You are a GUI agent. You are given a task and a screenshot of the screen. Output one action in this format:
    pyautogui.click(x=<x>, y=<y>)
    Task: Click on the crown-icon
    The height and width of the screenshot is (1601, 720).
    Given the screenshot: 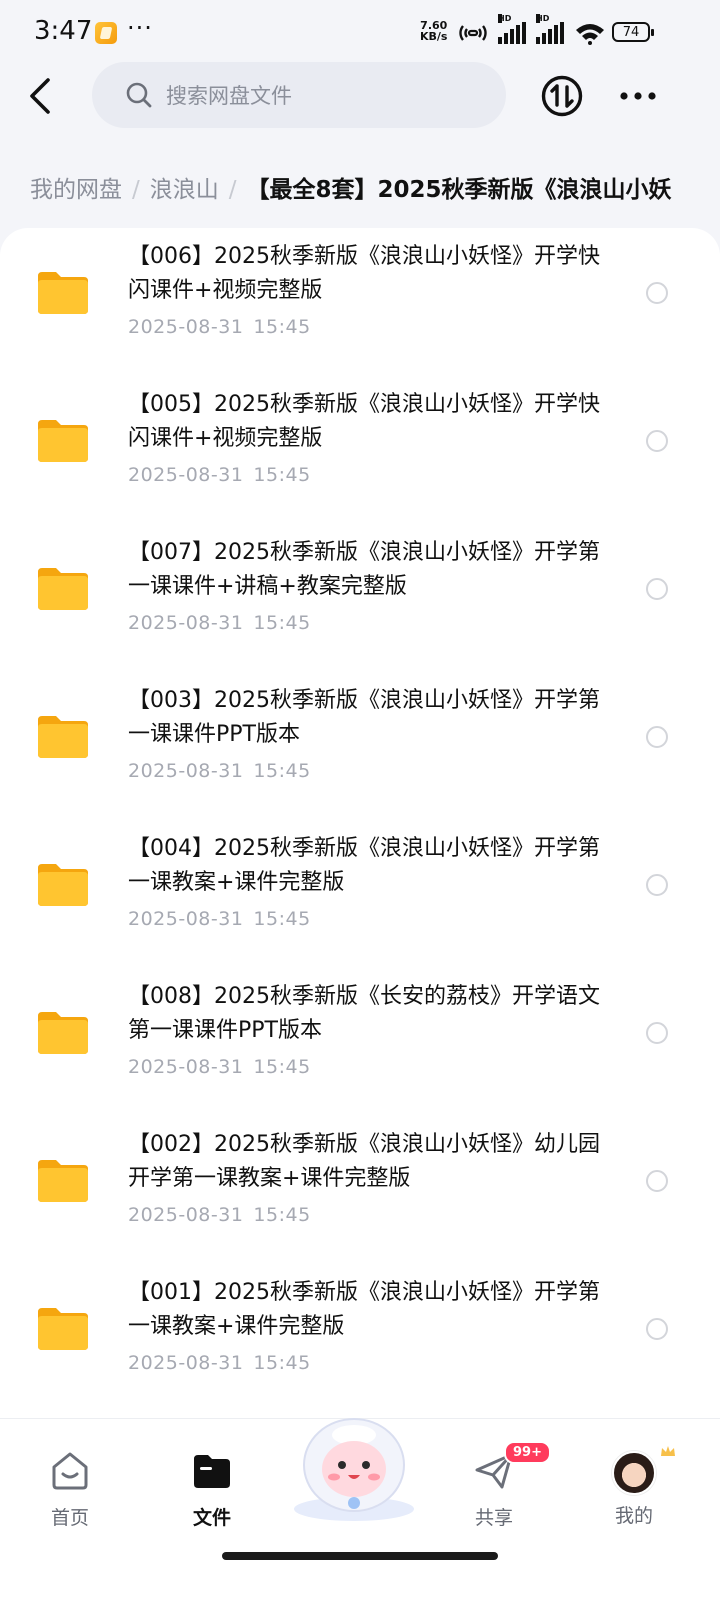 What is the action you would take?
    pyautogui.click(x=668, y=1451)
    